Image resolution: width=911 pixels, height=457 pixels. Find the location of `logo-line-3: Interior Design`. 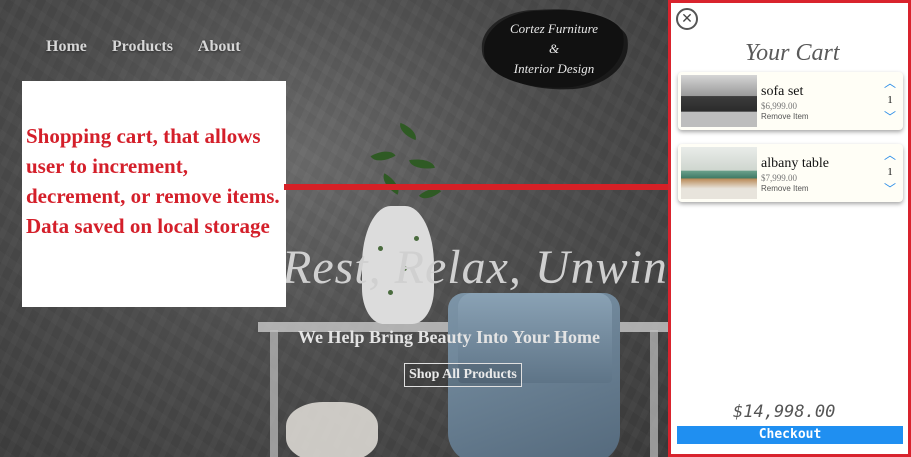

logo-line-3: Interior Design is located at coordinates (554, 68).